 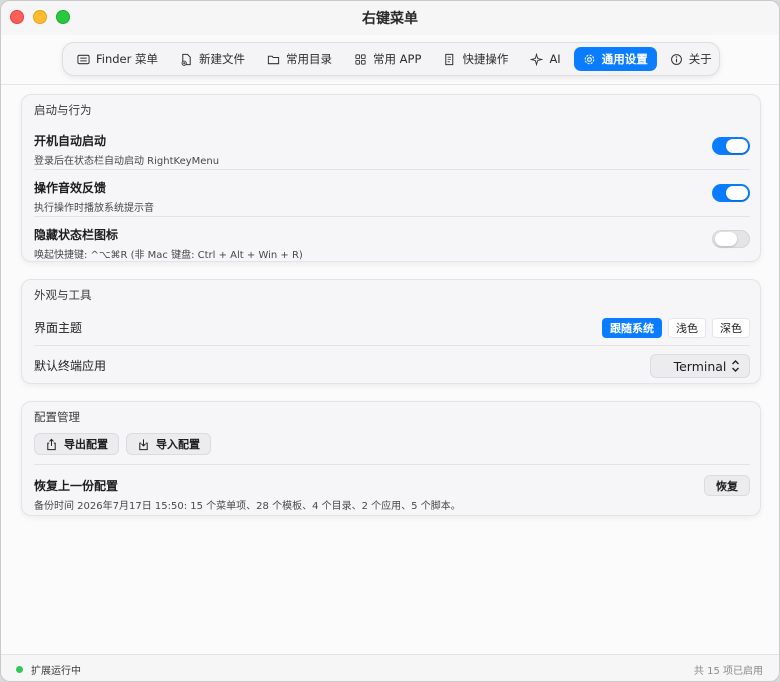 What do you see at coordinates (63, 295) in the screenshot?
I see `card-title: 外观与工具` at bounding box center [63, 295].